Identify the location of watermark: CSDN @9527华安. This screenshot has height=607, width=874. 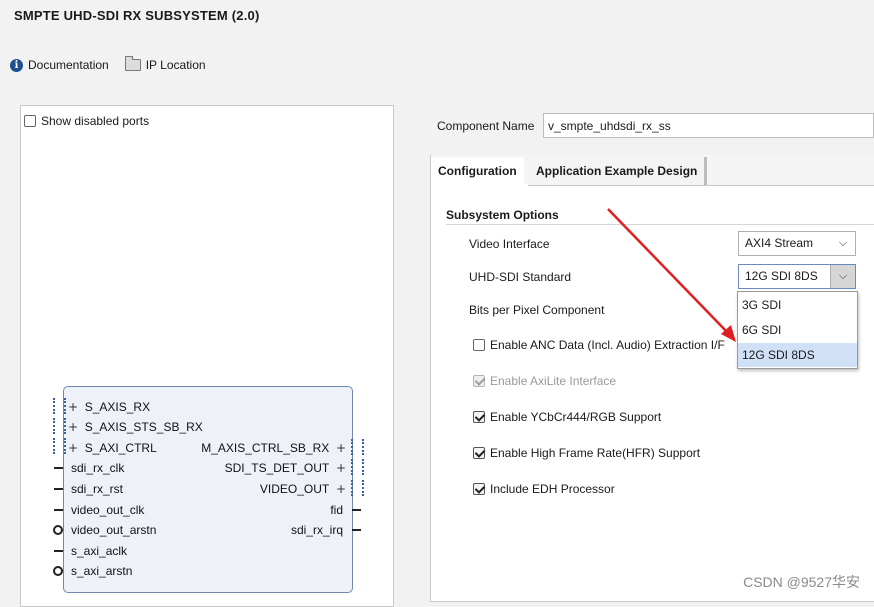
(801, 582).